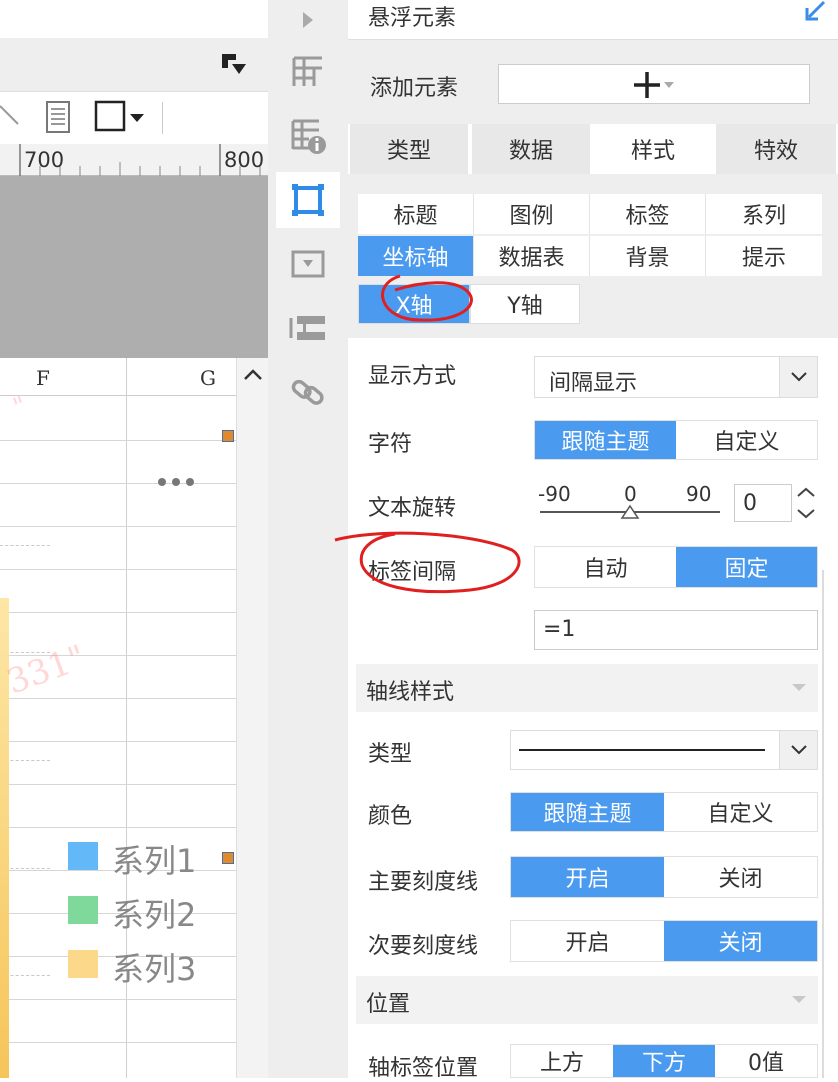  Describe the element at coordinates (414, 88) in the screenshot. I see `add-element-label: 添加元素` at that location.